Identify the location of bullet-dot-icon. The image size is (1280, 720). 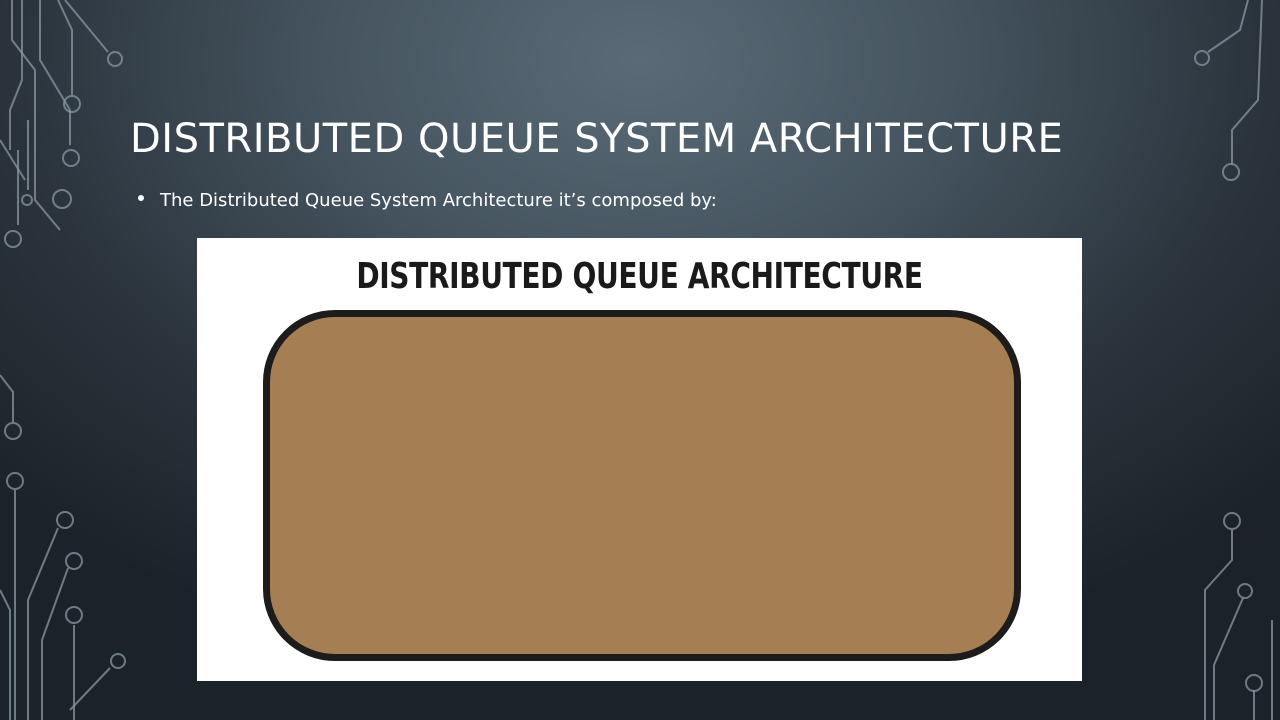
(141, 197).